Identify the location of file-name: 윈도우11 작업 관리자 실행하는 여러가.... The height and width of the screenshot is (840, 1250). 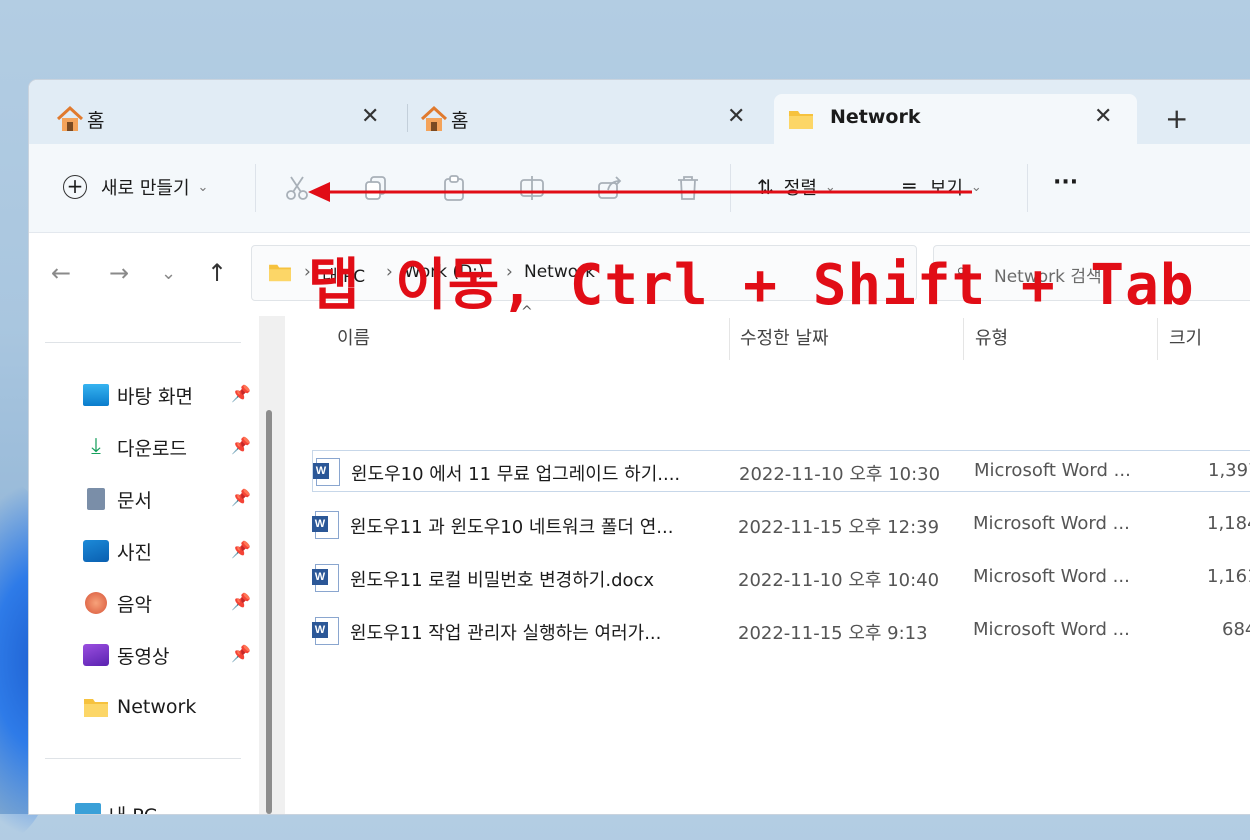
(506, 633).